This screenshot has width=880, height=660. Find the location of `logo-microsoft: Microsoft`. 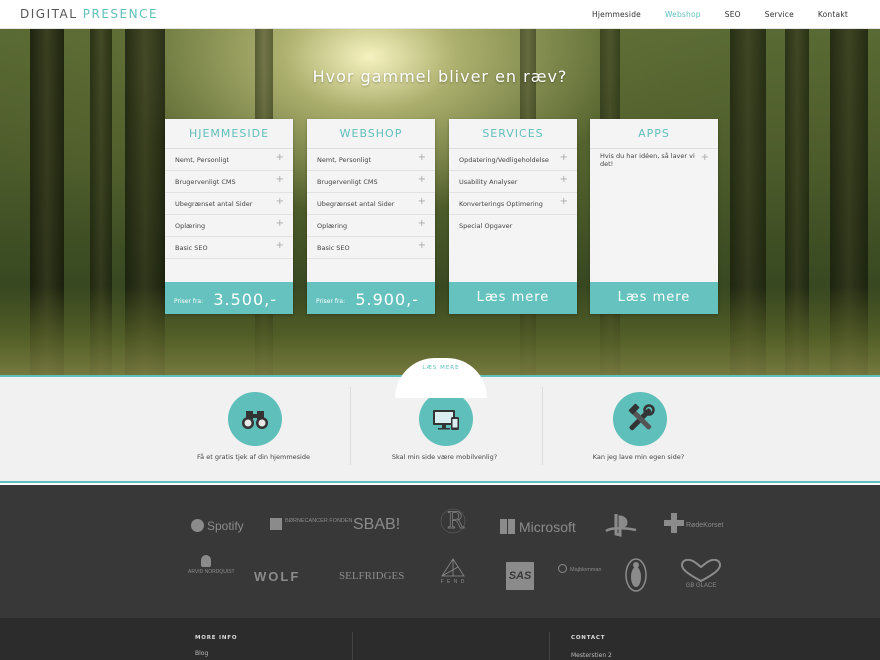

logo-microsoft: Microsoft is located at coordinates (538, 527).